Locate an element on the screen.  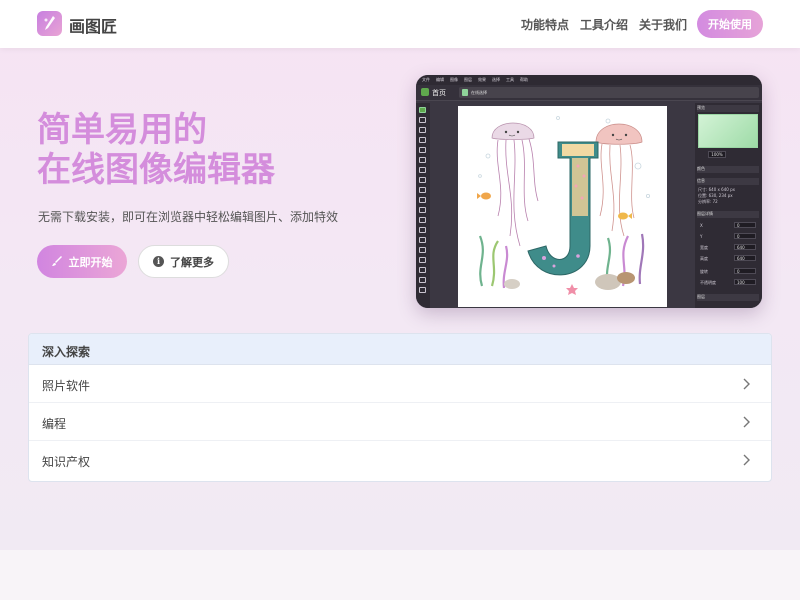
prop-rotation-field: 0 is located at coordinates (745, 271).